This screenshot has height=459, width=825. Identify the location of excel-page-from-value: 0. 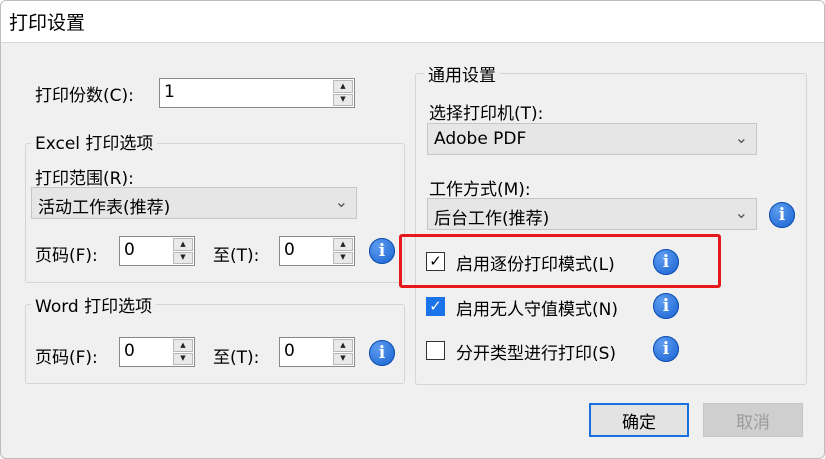
(129, 250).